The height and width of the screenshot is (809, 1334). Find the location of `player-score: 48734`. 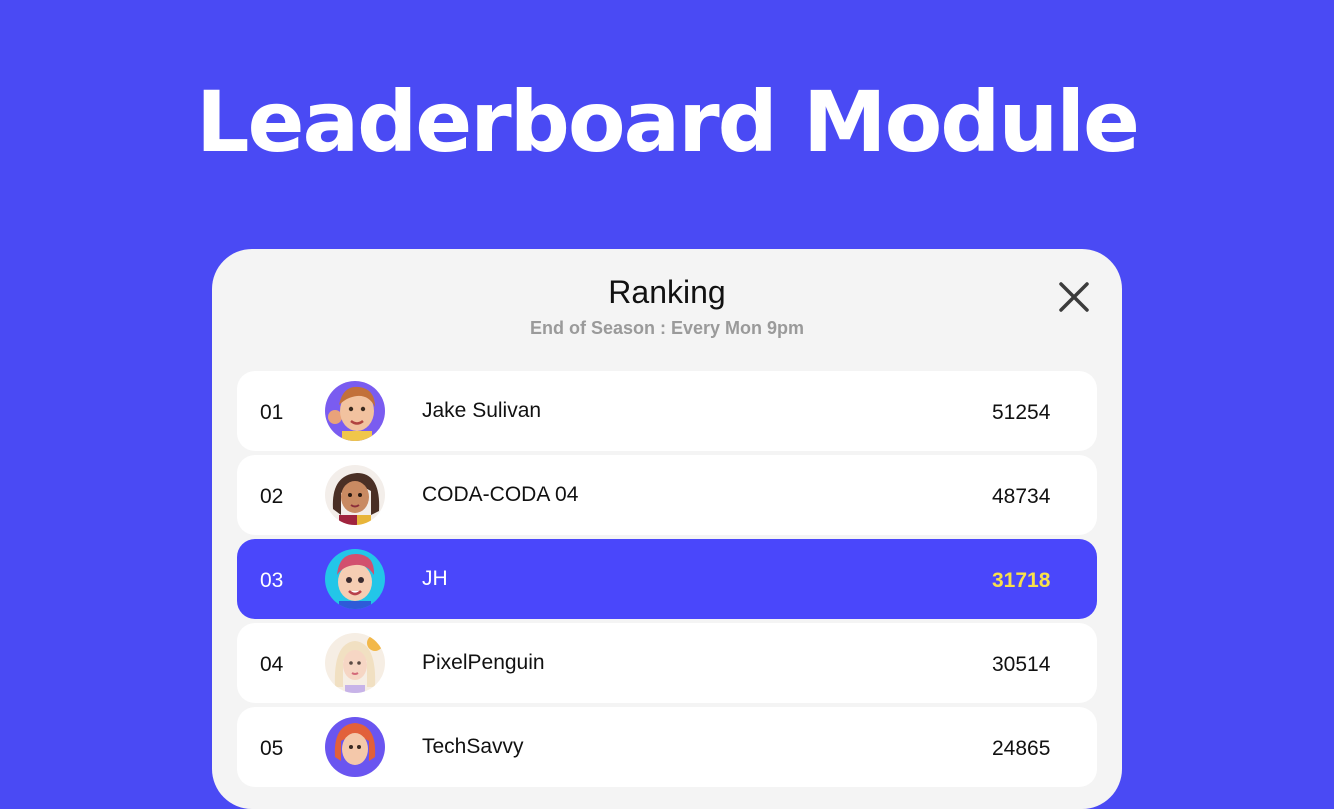

player-score: 48734 is located at coordinates (1021, 496).